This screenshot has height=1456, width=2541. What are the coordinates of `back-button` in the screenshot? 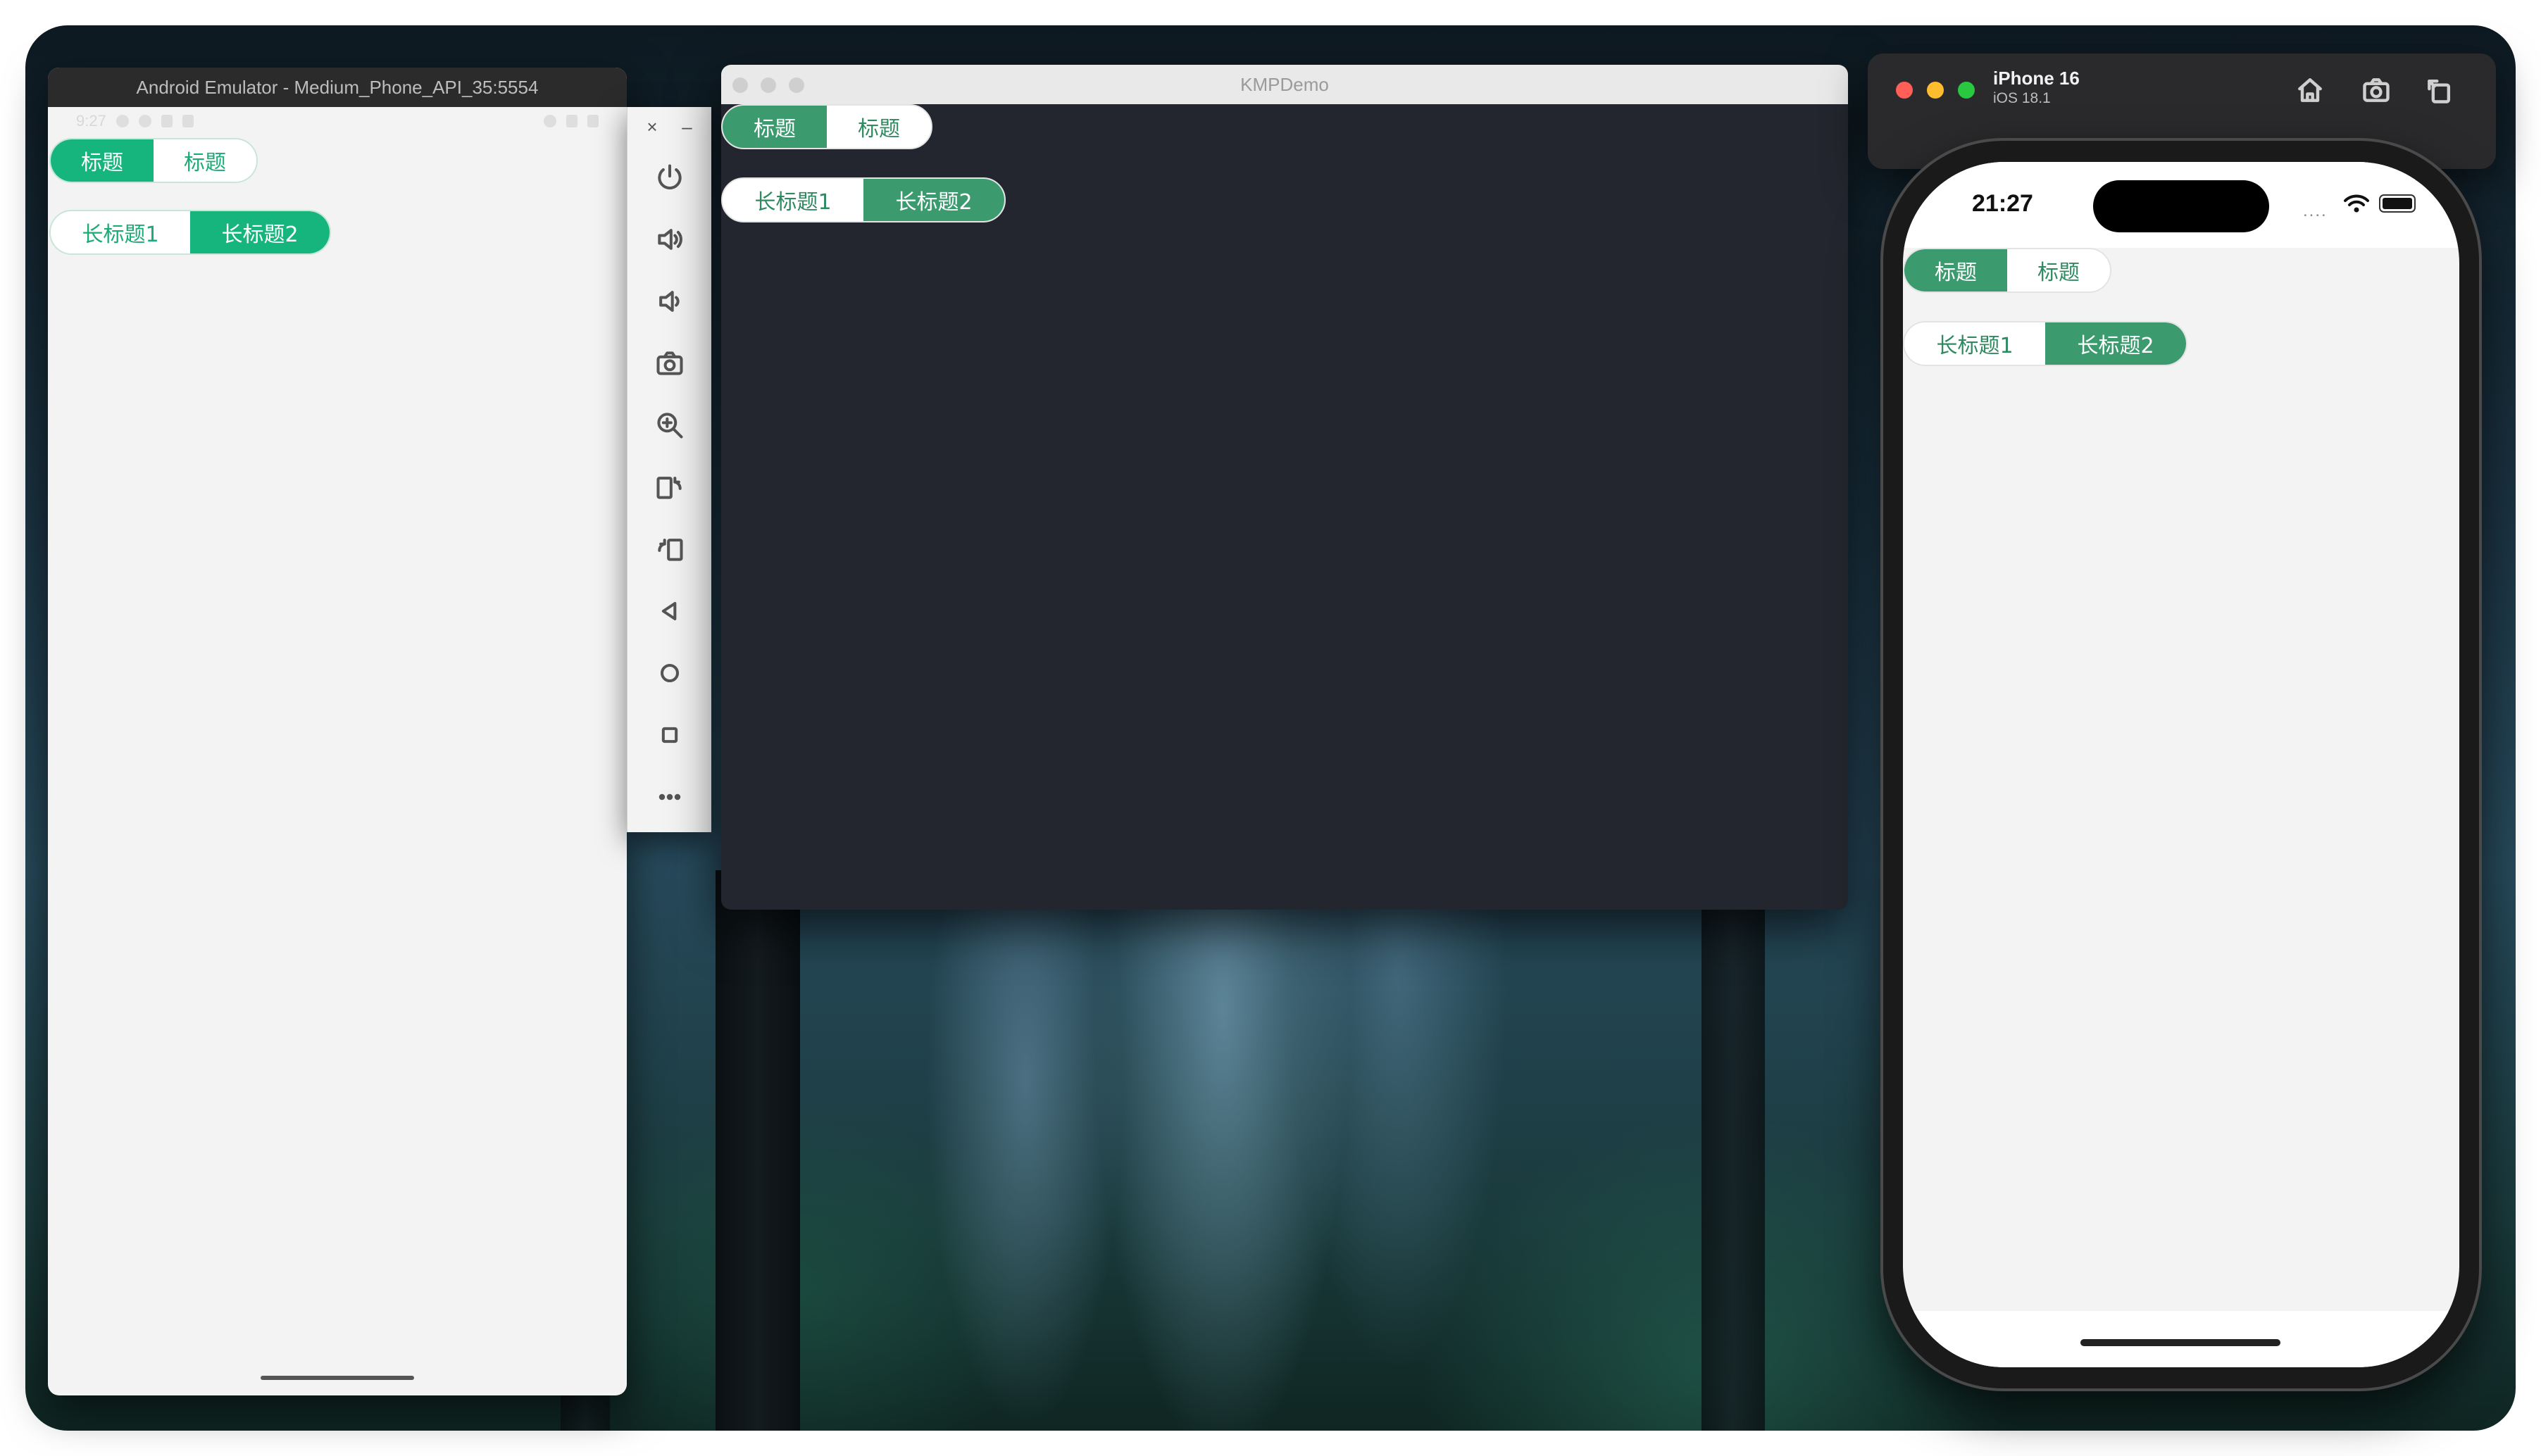 It's located at (669, 611).